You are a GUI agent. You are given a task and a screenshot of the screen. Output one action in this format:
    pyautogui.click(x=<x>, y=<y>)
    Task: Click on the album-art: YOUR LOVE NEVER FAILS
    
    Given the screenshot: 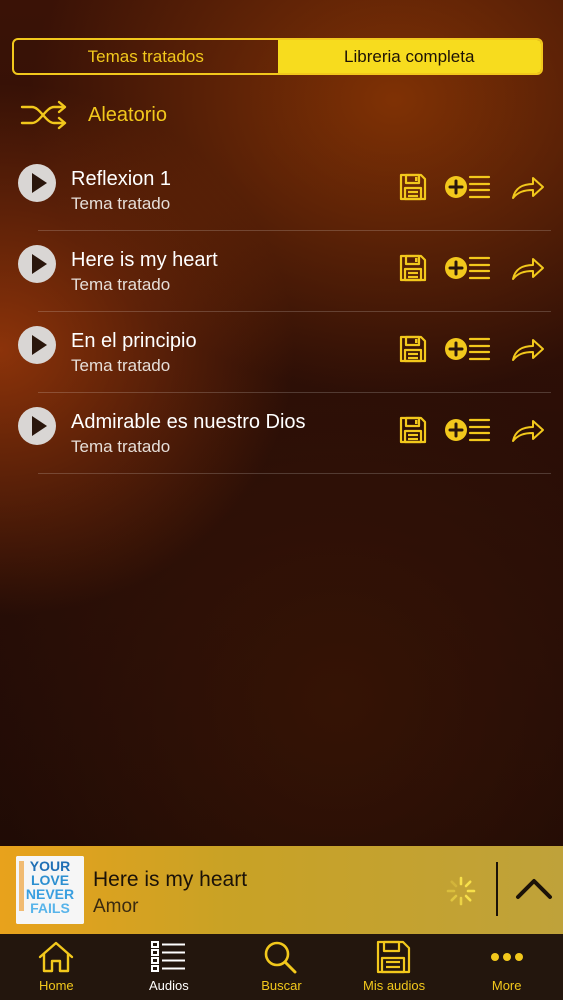 What is the action you would take?
    pyautogui.click(x=50, y=890)
    